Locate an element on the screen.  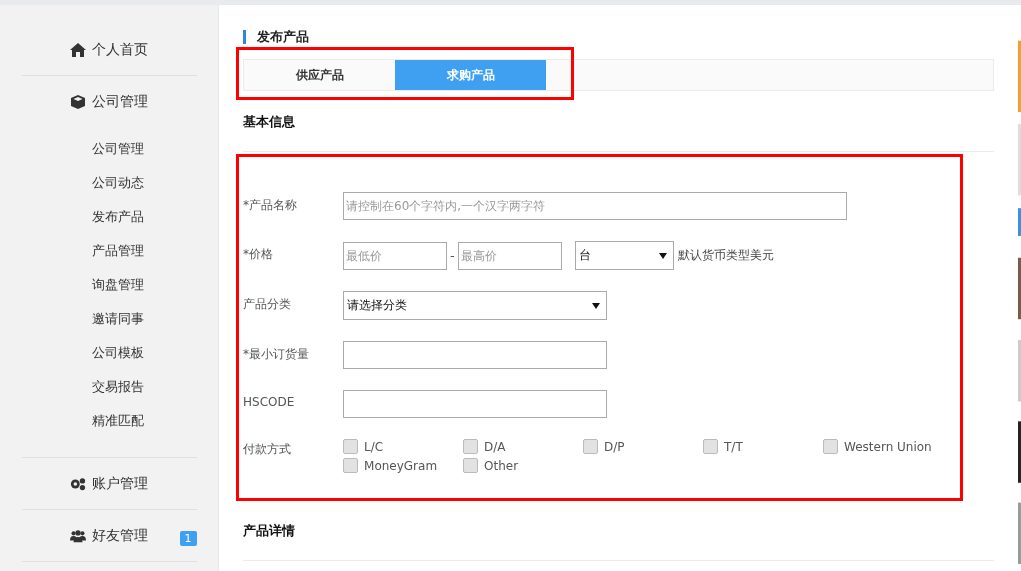
field-label: *产品名称 is located at coordinates (271, 205).